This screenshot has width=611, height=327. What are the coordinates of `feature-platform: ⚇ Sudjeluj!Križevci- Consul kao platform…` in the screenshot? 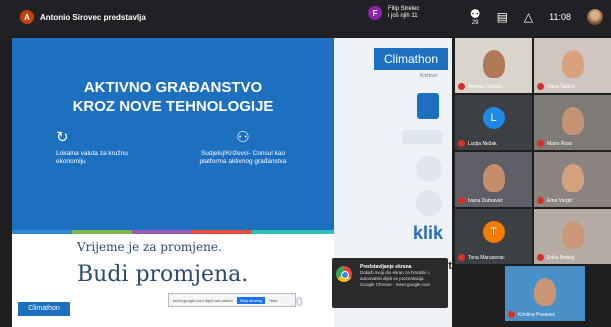 It's located at (243, 147).